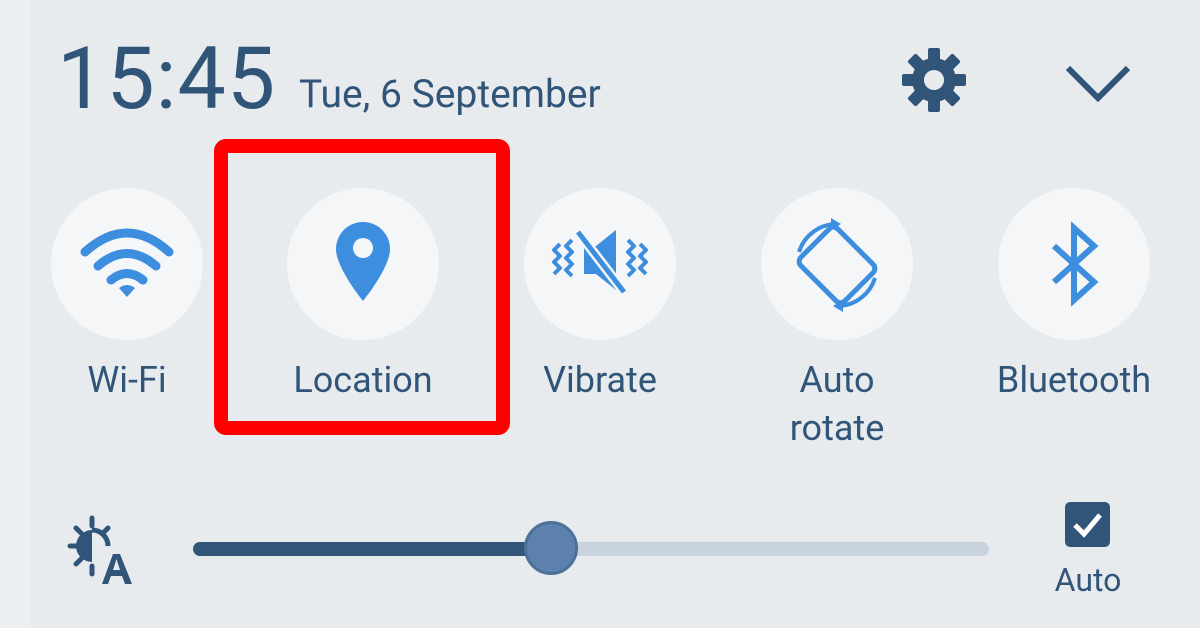 This screenshot has height=628, width=1200. I want to click on tile-bluetooth-circle, so click(1074, 264).